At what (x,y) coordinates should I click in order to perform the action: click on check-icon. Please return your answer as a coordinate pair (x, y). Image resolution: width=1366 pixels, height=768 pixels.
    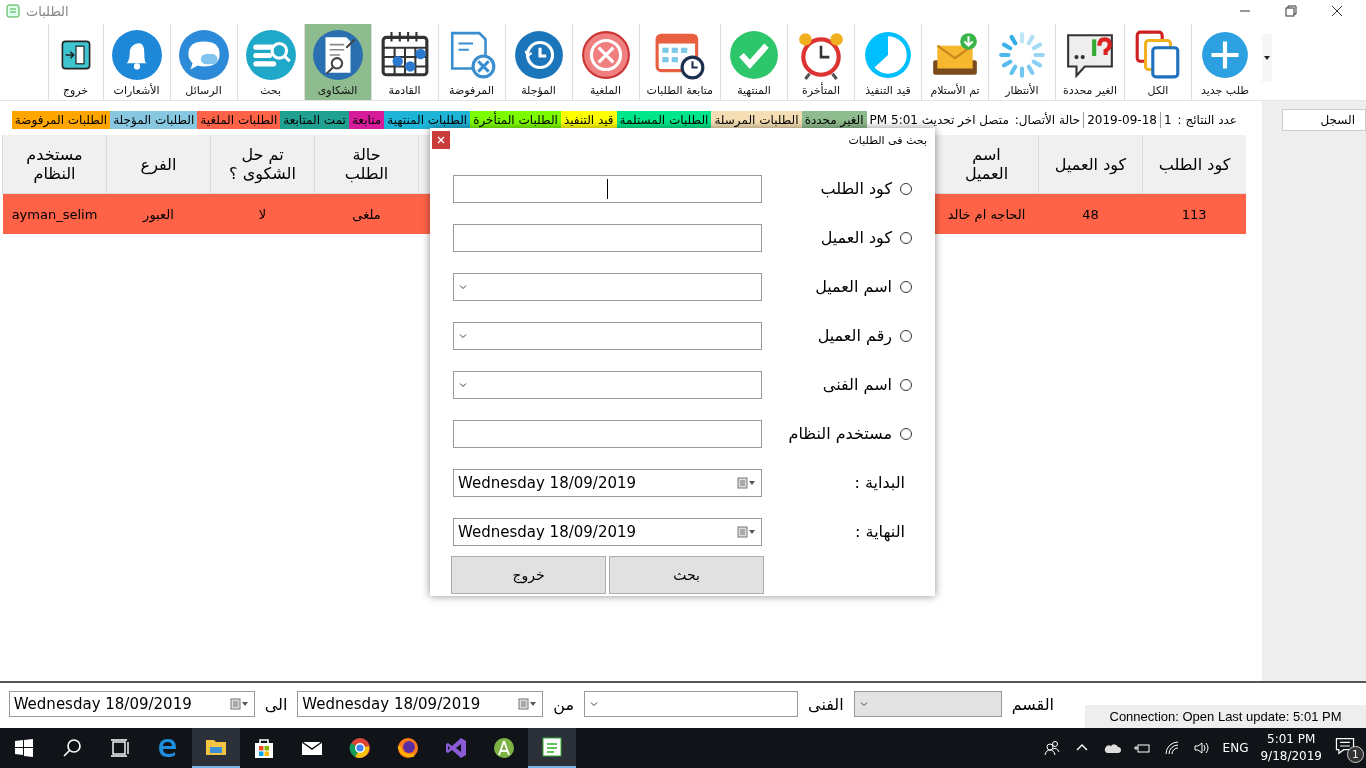
    Looking at the image, I should click on (753, 55).